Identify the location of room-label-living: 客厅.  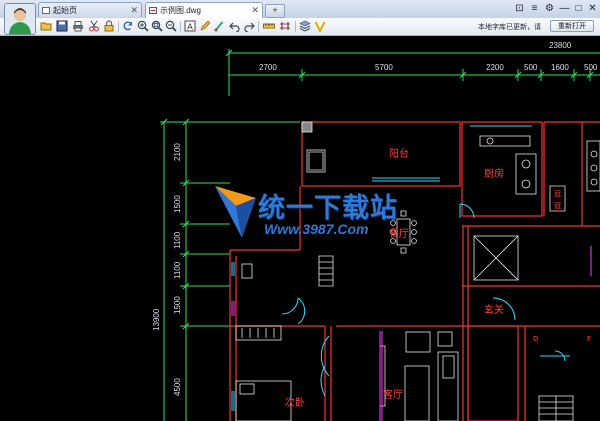
(393, 394).